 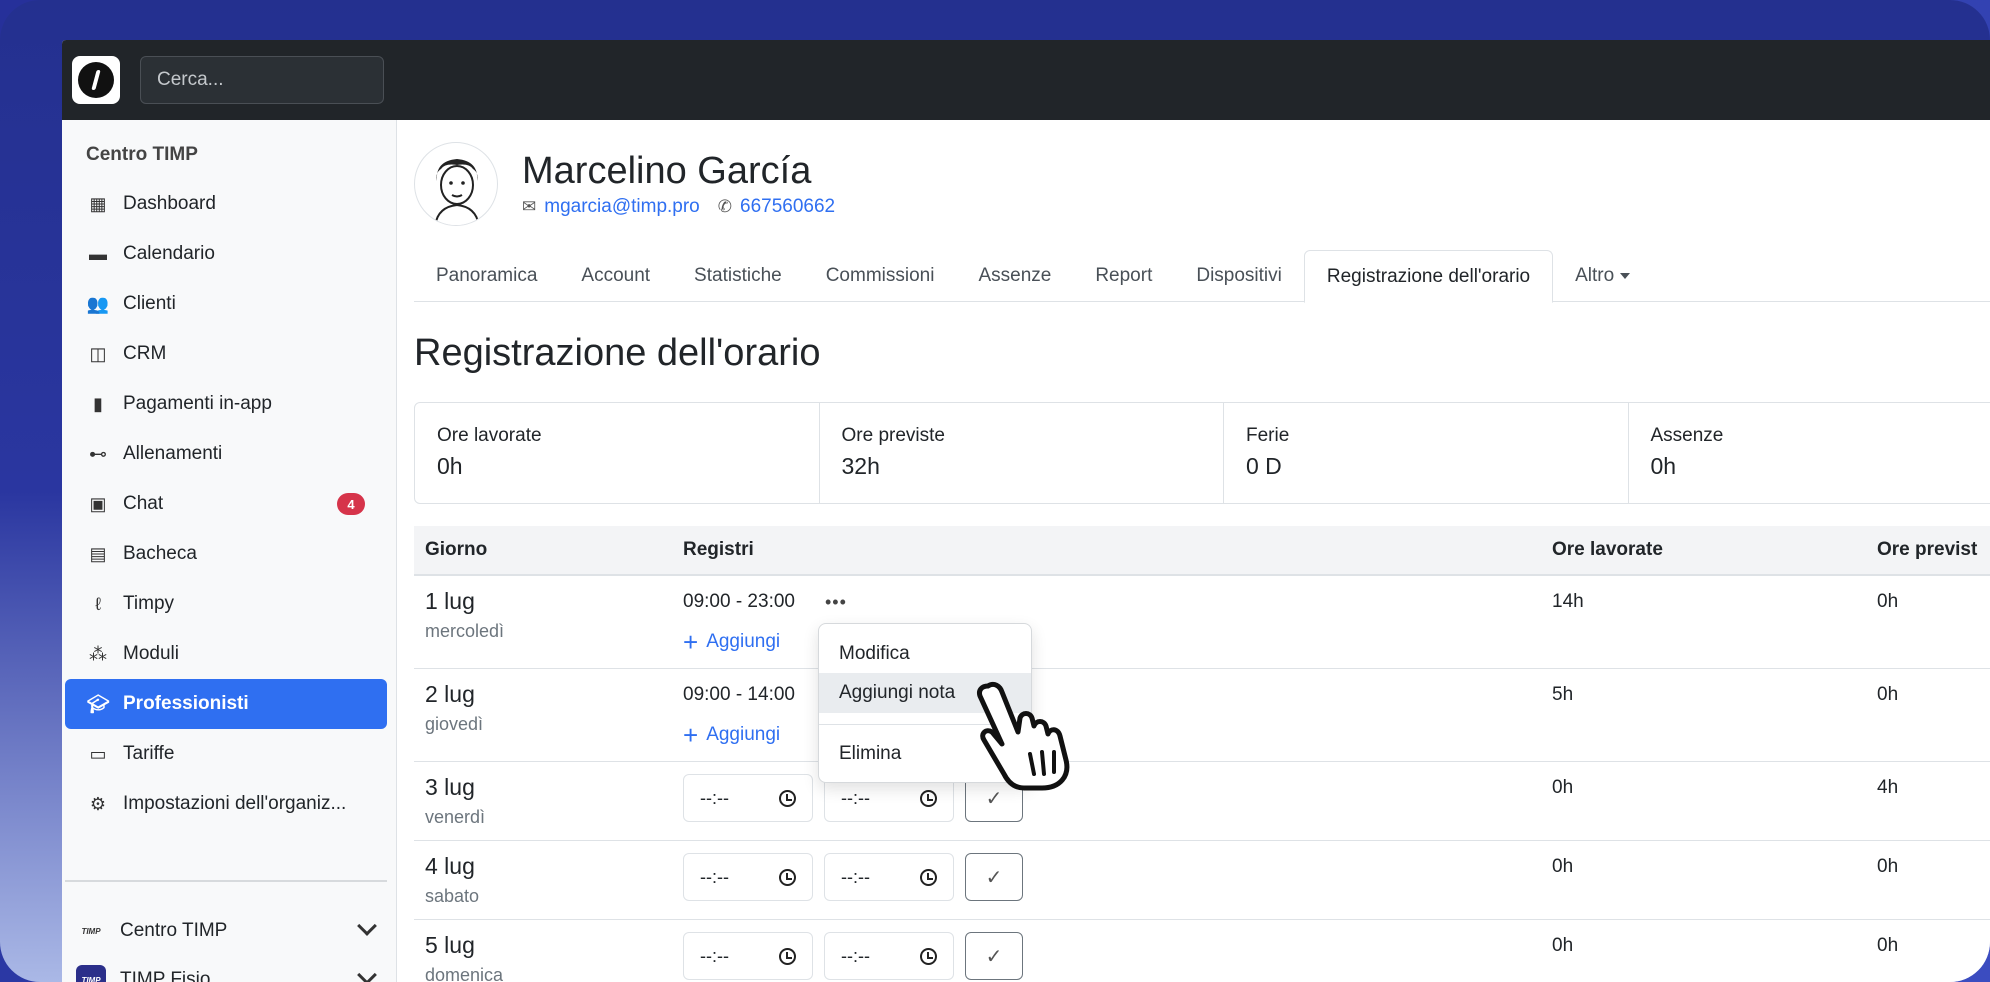 What do you see at coordinates (787, 207) in the screenshot?
I see `profile-phone-link: 667560662` at bounding box center [787, 207].